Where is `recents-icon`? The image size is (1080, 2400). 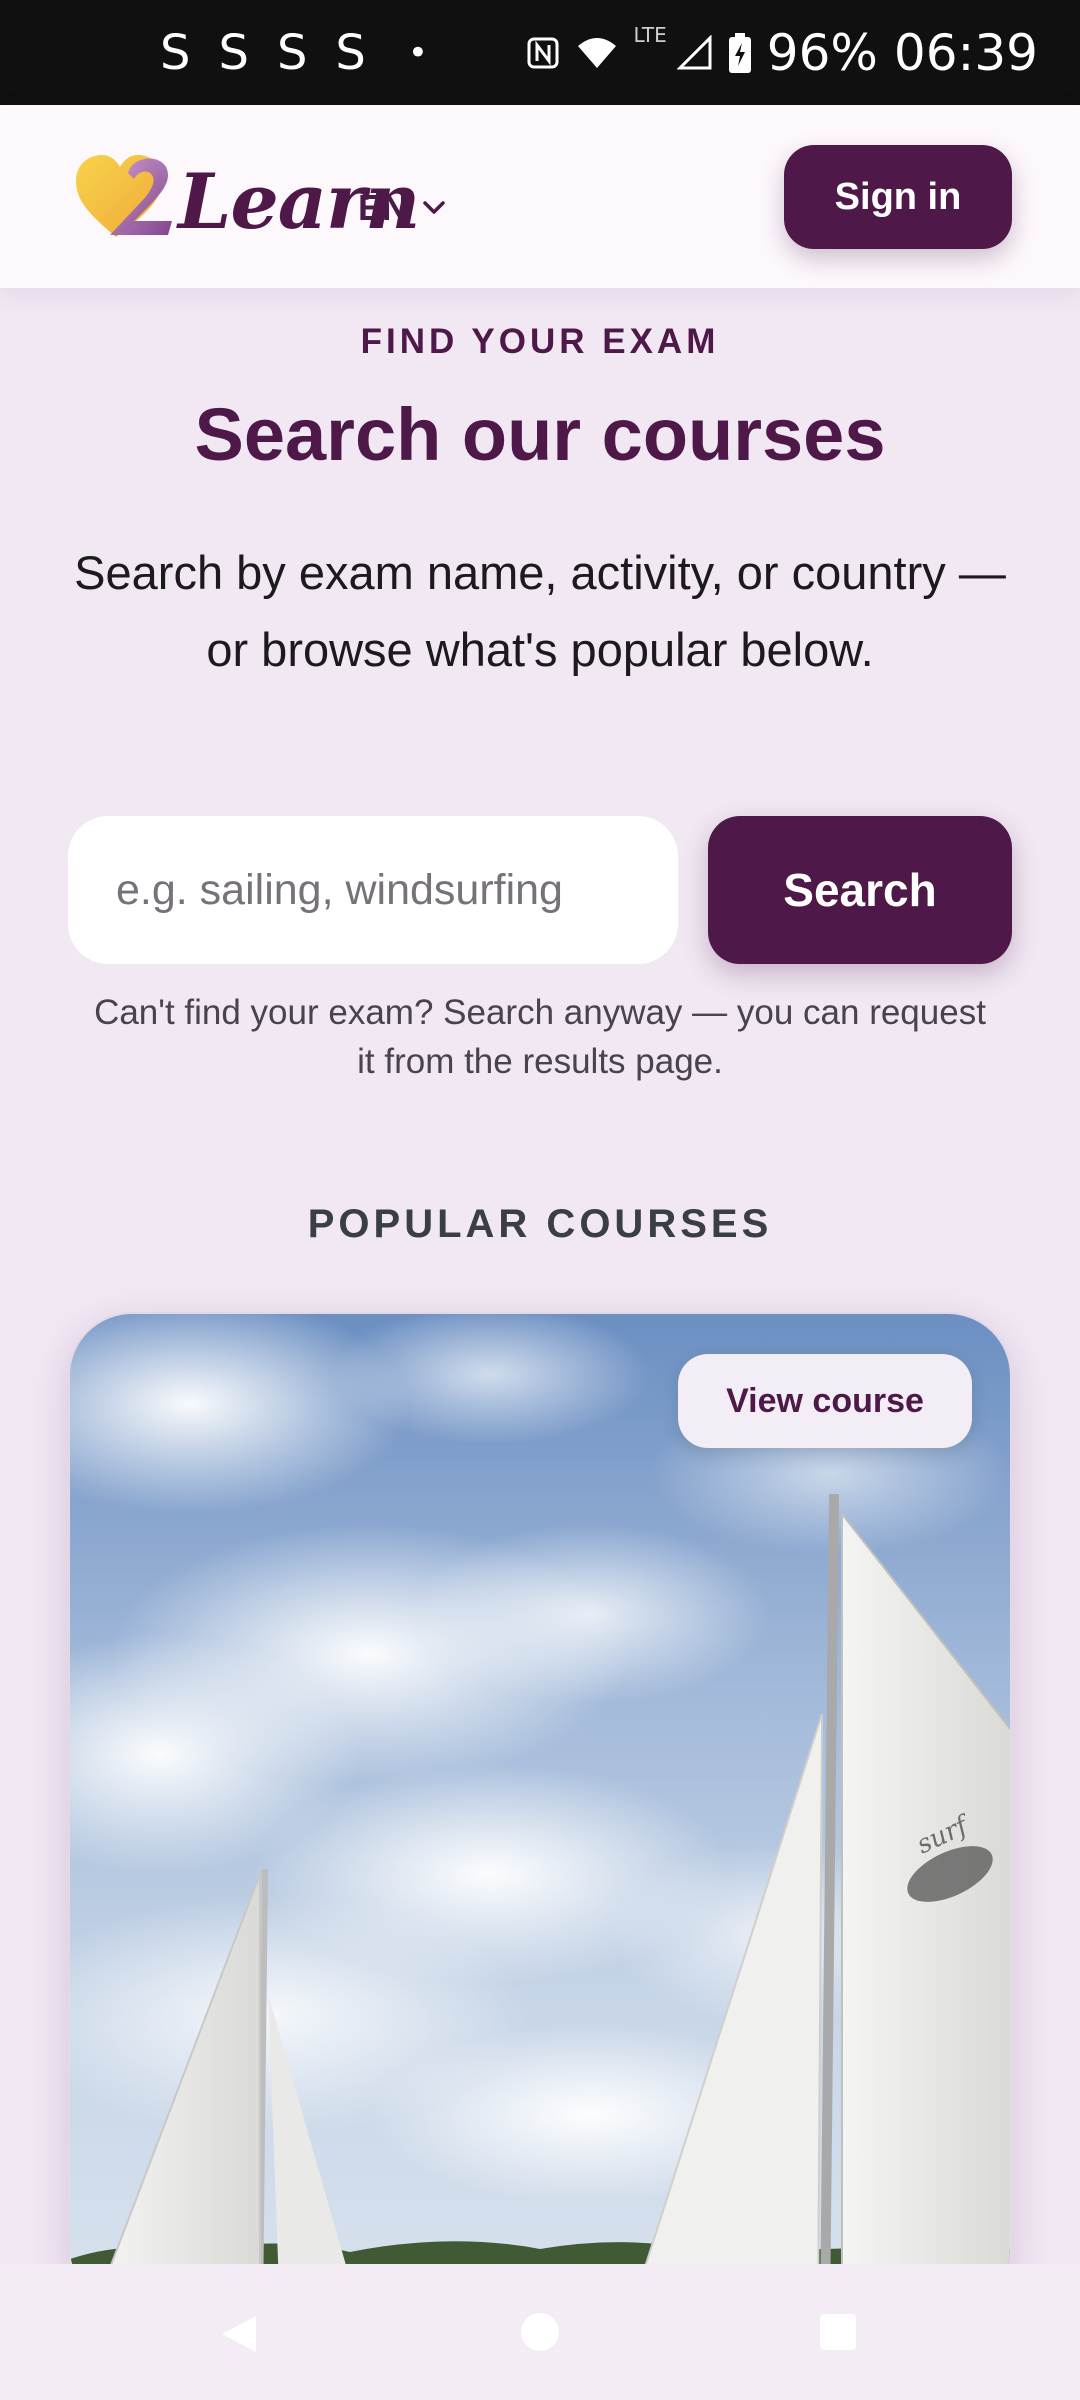
recents-icon is located at coordinates (838, 2334).